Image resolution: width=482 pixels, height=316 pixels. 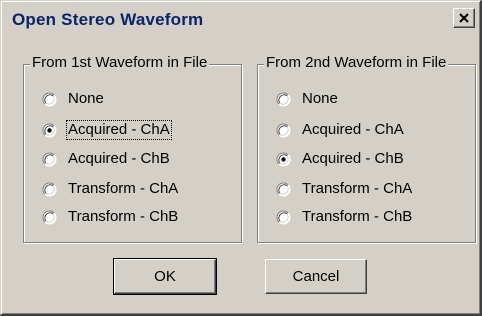 What do you see at coordinates (316, 276) in the screenshot?
I see `cancel-button: Cancel` at bounding box center [316, 276].